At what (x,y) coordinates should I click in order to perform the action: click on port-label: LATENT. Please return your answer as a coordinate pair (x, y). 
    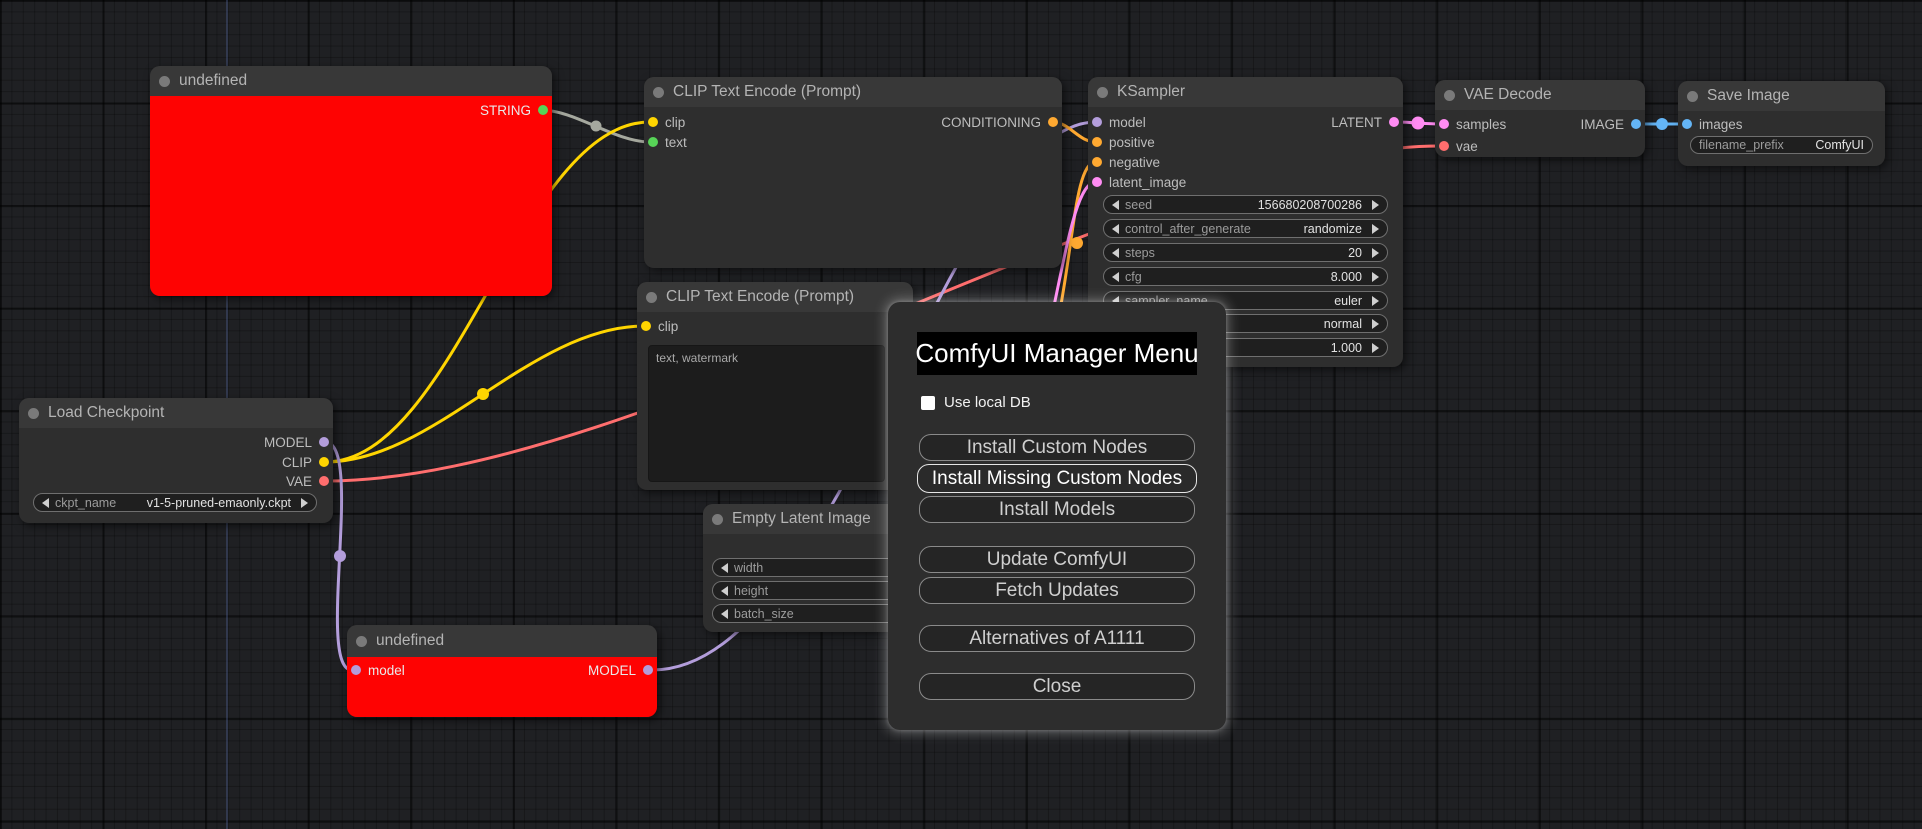
    Looking at the image, I should click on (1356, 122).